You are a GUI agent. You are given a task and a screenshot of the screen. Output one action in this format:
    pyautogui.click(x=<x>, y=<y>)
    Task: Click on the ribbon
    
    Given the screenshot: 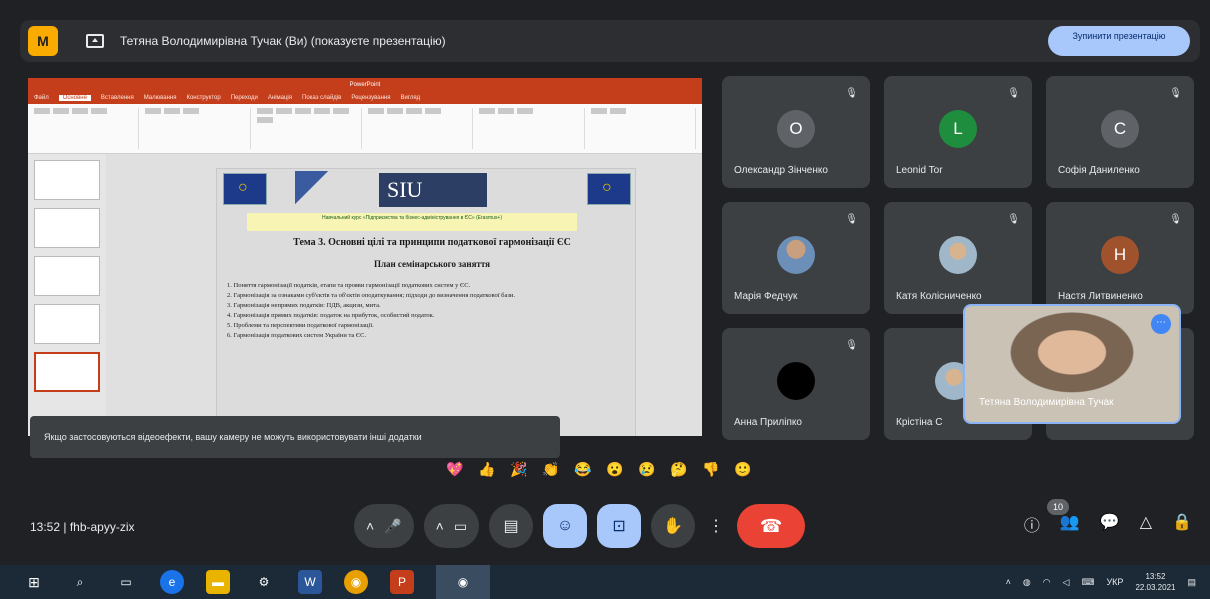 What is the action you would take?
    pyautogui.click(x=365, y=129)
    